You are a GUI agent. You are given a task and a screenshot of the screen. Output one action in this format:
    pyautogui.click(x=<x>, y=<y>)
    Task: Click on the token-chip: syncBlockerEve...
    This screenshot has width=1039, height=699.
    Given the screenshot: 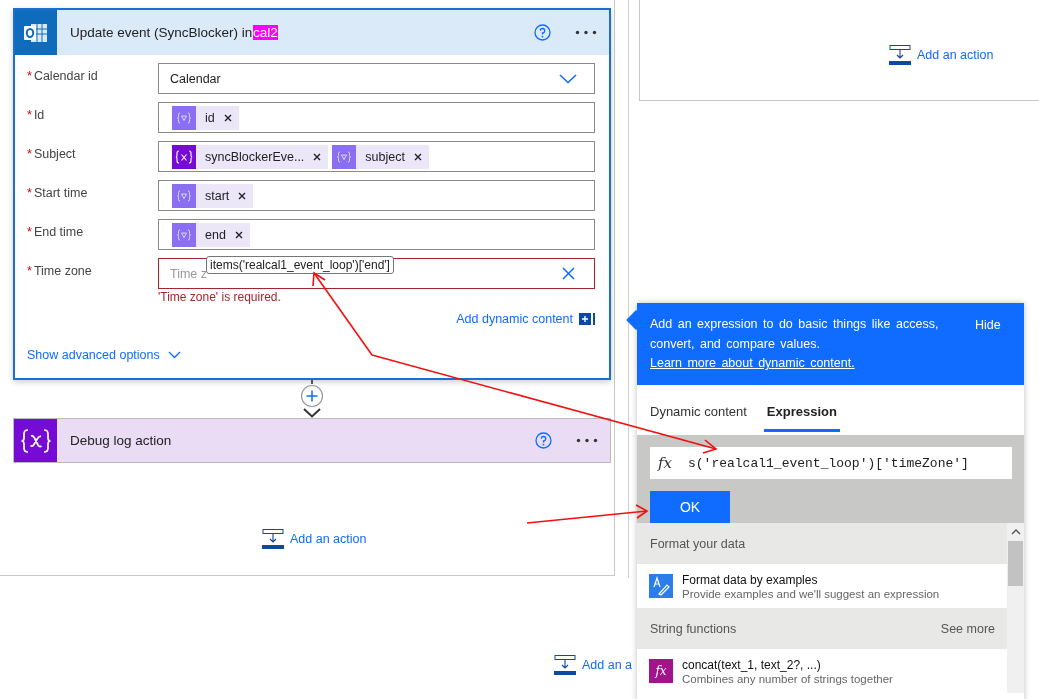 What is the action you would take?
    pyautogui.click(x=250, y=156)
    